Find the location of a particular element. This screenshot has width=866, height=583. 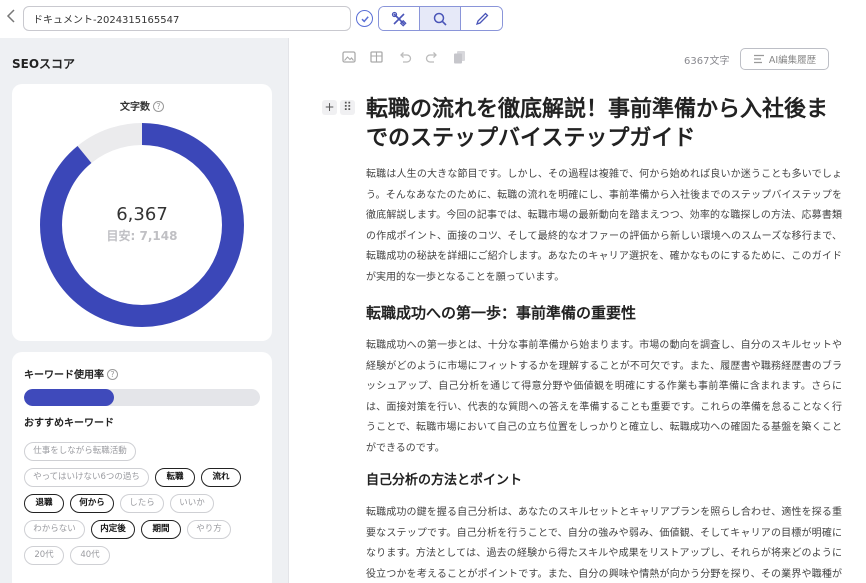

chevron-left-icon is located at coordinates (10, 16).